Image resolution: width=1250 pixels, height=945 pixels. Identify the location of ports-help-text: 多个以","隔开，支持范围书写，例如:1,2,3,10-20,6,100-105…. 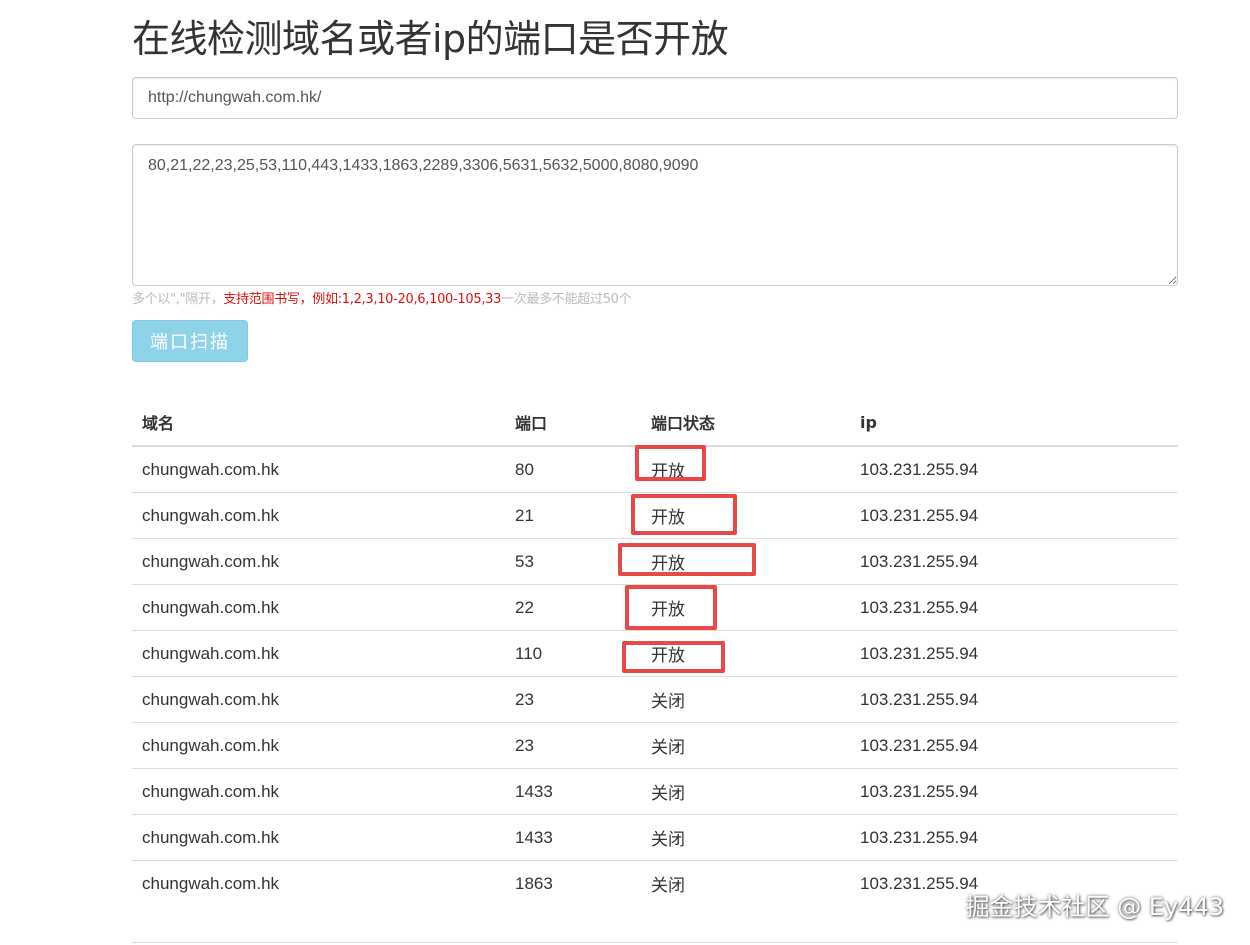
(382, 297).